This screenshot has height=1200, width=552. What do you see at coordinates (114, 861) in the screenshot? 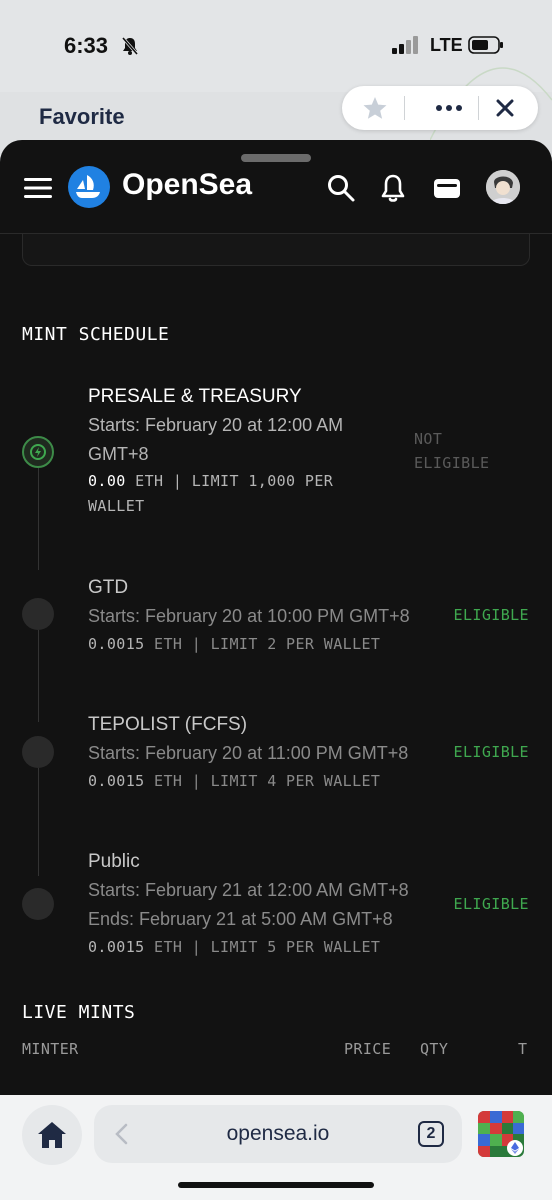
I see `stage-name: Public` at bounding box center [114, 861].